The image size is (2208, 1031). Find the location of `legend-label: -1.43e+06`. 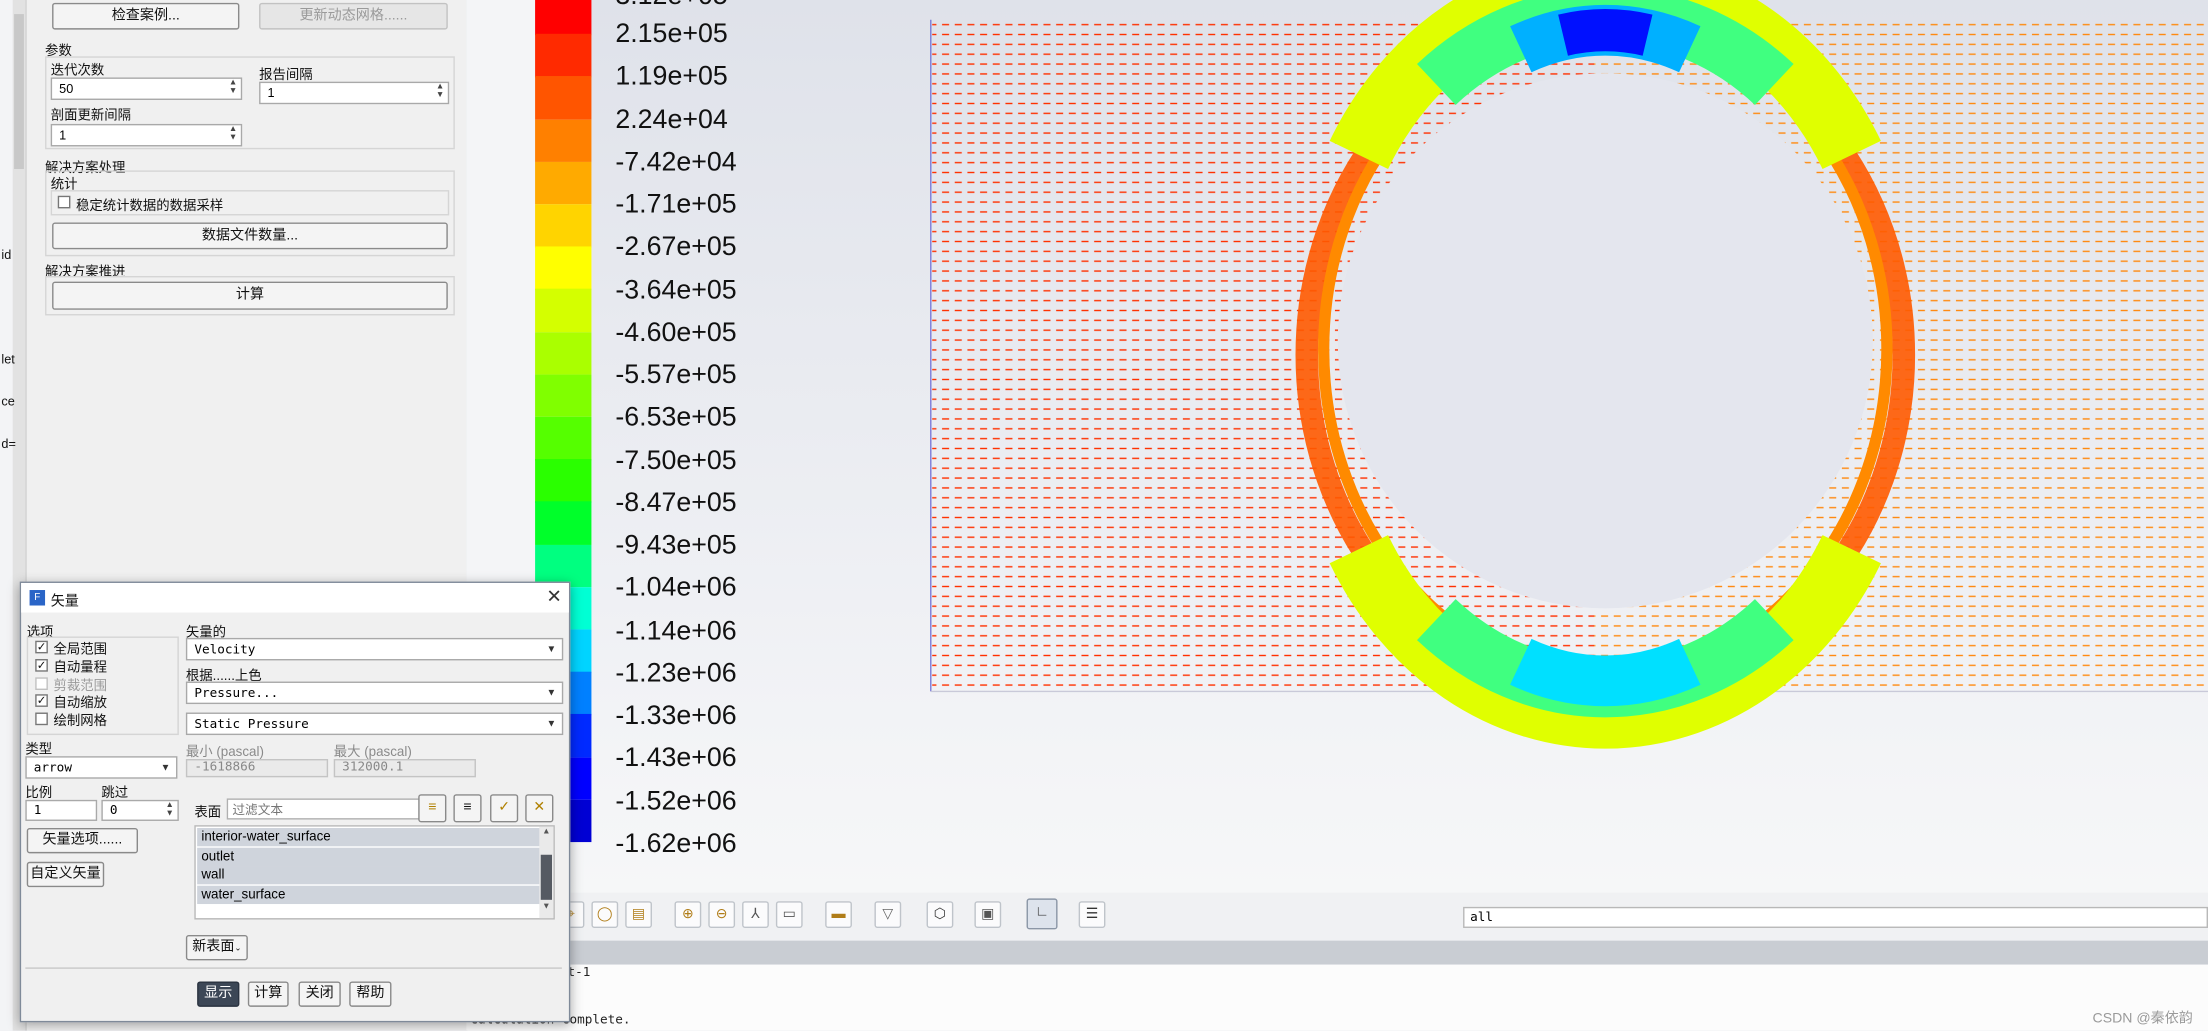

legend-label: -1.43e+06 is located at coordinates (676, 758).